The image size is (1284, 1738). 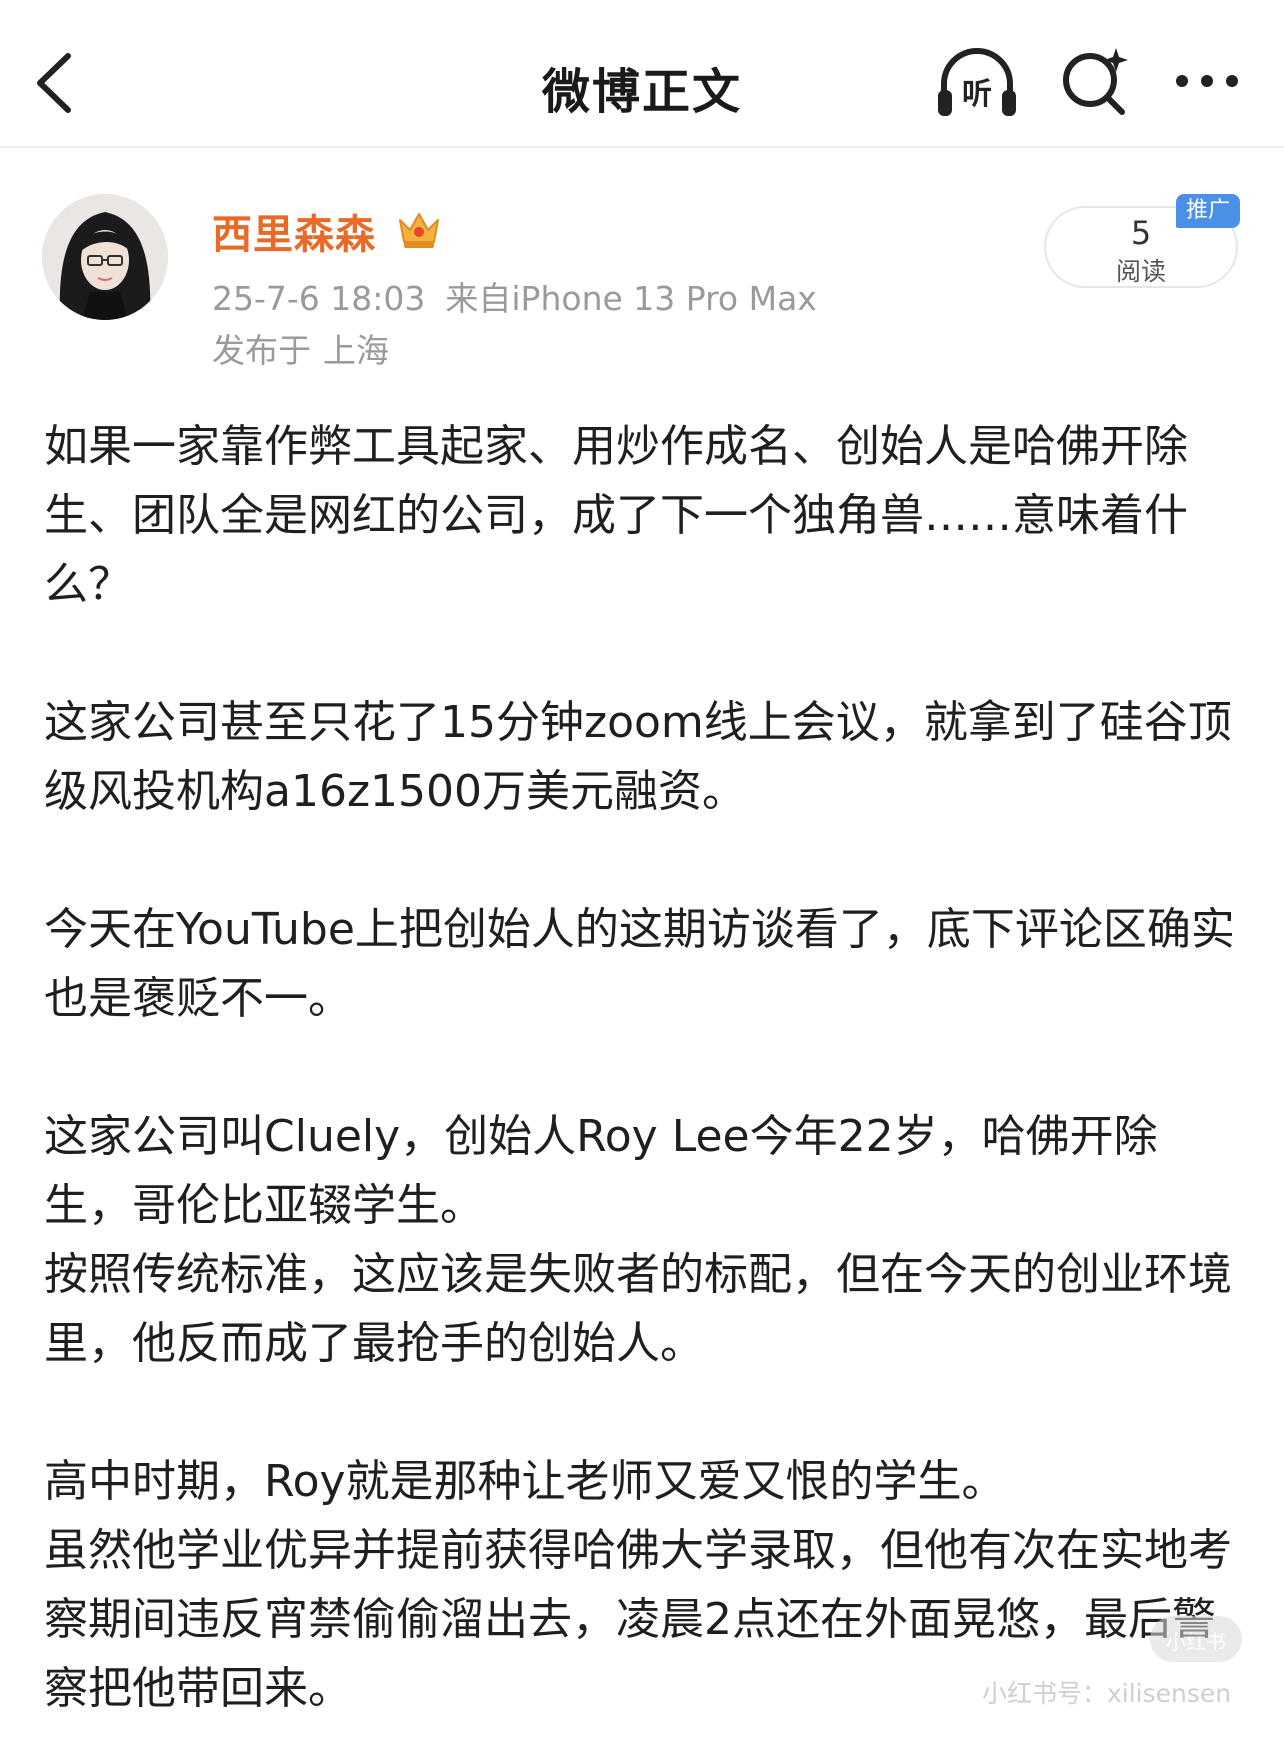 What do you see at coordinates (639, 964) in the screenshot?
I see `post-paragraph: 今天在YouTube上把创始人的这期访谈看了，底下评论区确实也是褒贬不一。` at bounding box center [639, 964].